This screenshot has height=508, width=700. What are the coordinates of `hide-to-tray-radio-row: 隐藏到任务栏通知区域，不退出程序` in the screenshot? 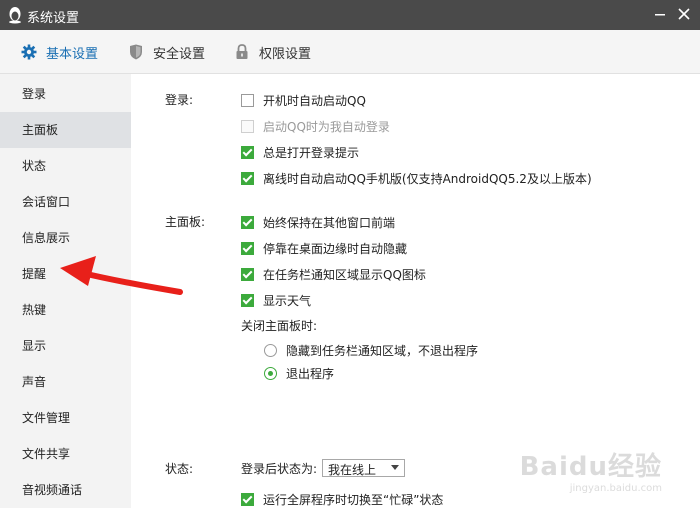 It's located at (371, 350).